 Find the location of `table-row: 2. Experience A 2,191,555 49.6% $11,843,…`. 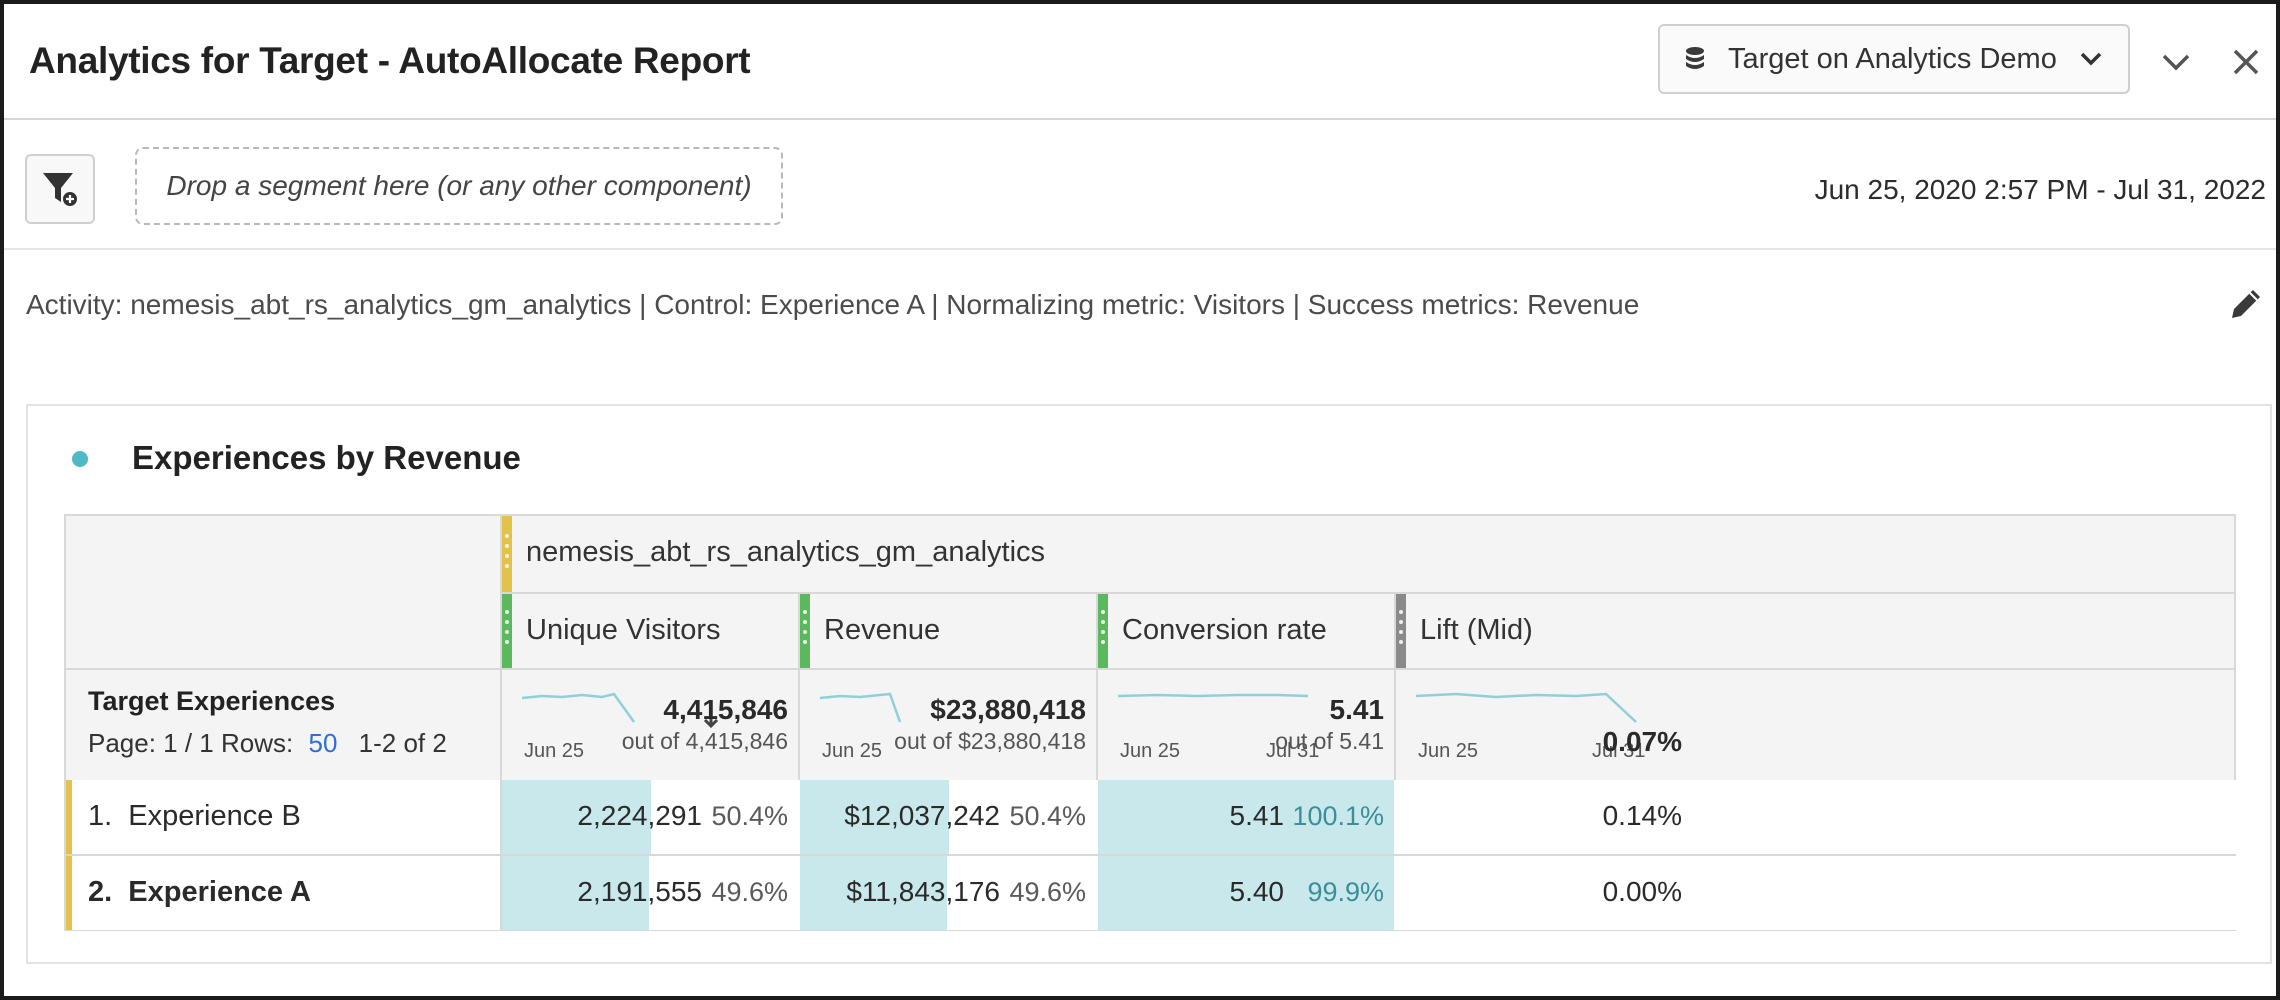

table-row: 2. Experience A 2,191,555 49.6% $11,843,… is located at coordinates (1151, 893).